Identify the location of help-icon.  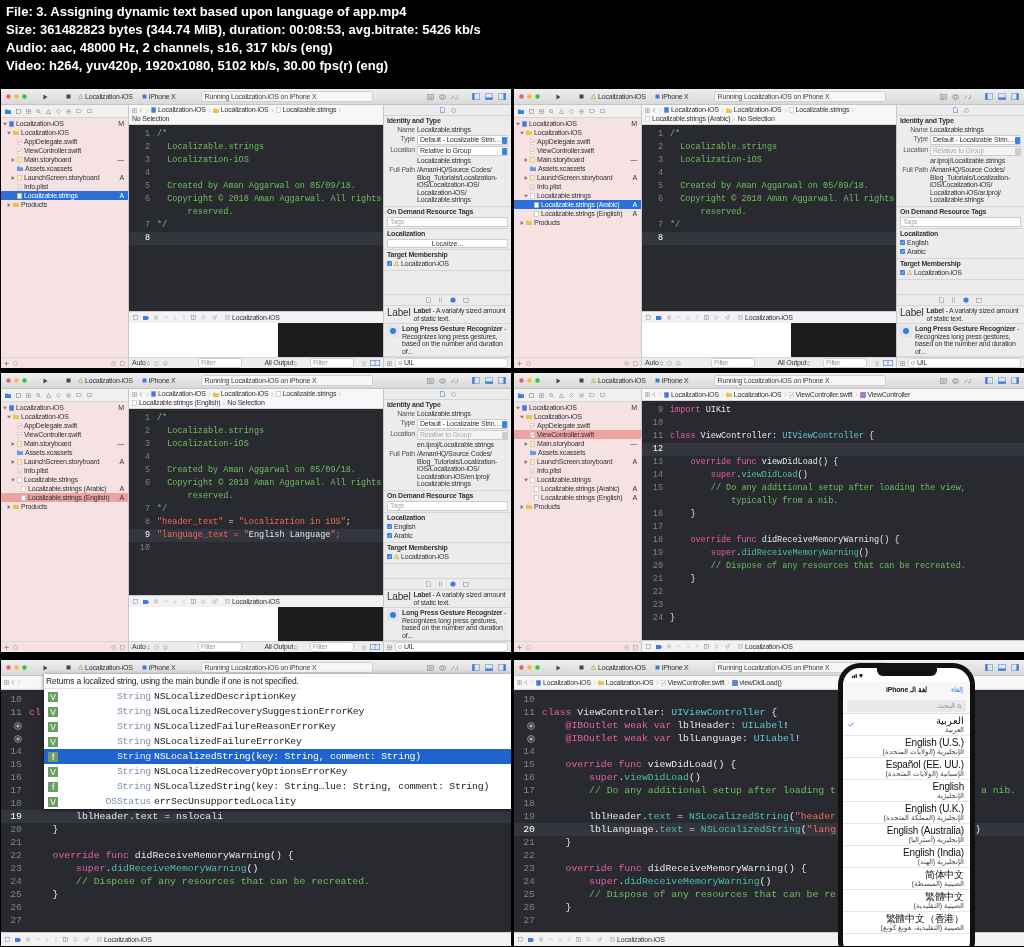
(966, 110).